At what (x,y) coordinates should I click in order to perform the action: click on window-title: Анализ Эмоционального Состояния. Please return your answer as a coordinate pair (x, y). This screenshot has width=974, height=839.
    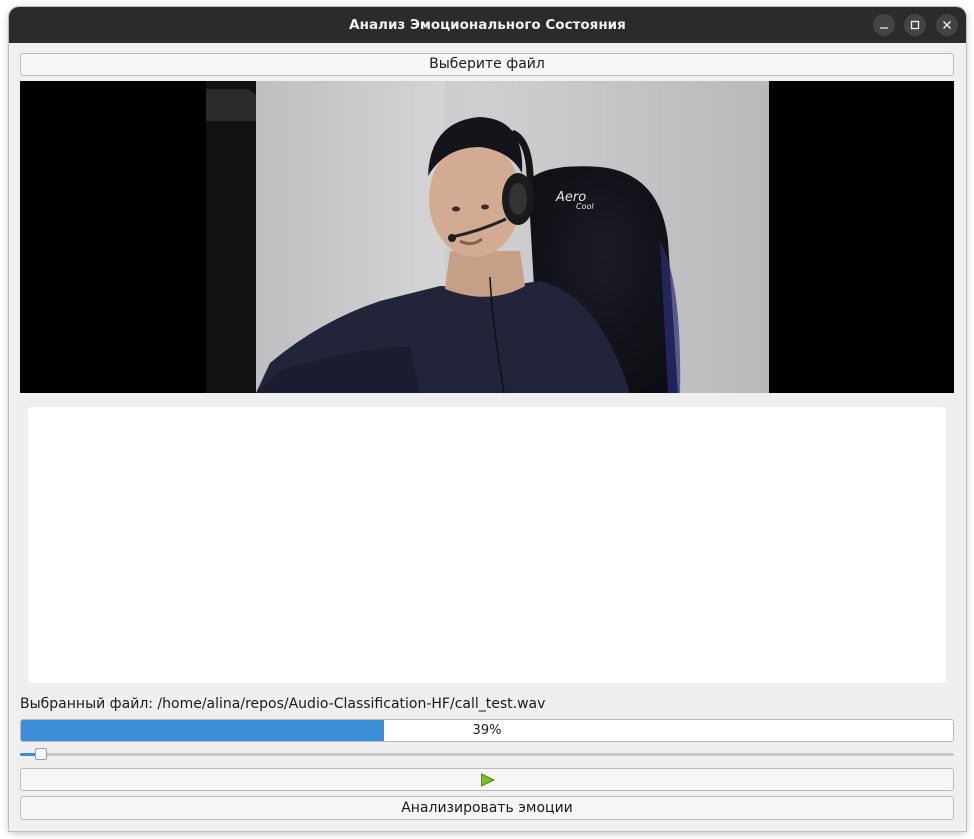
    Looking at the image, I should click on (487, 25).